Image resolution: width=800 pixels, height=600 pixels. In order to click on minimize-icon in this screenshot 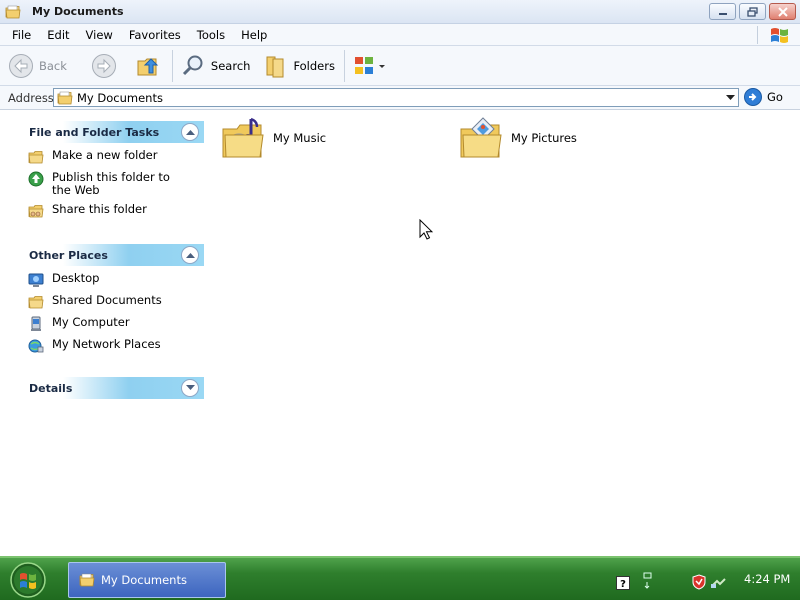, I will do `click(722, 13)`.